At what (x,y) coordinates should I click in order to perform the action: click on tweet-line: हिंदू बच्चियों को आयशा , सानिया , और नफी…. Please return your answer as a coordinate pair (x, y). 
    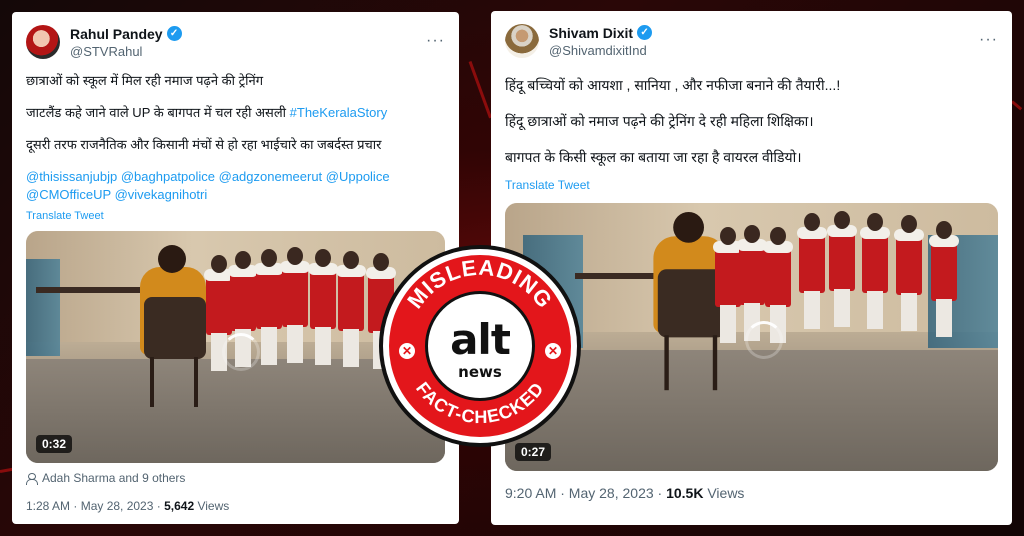
    Looking at the image, I should click on (673, 85).